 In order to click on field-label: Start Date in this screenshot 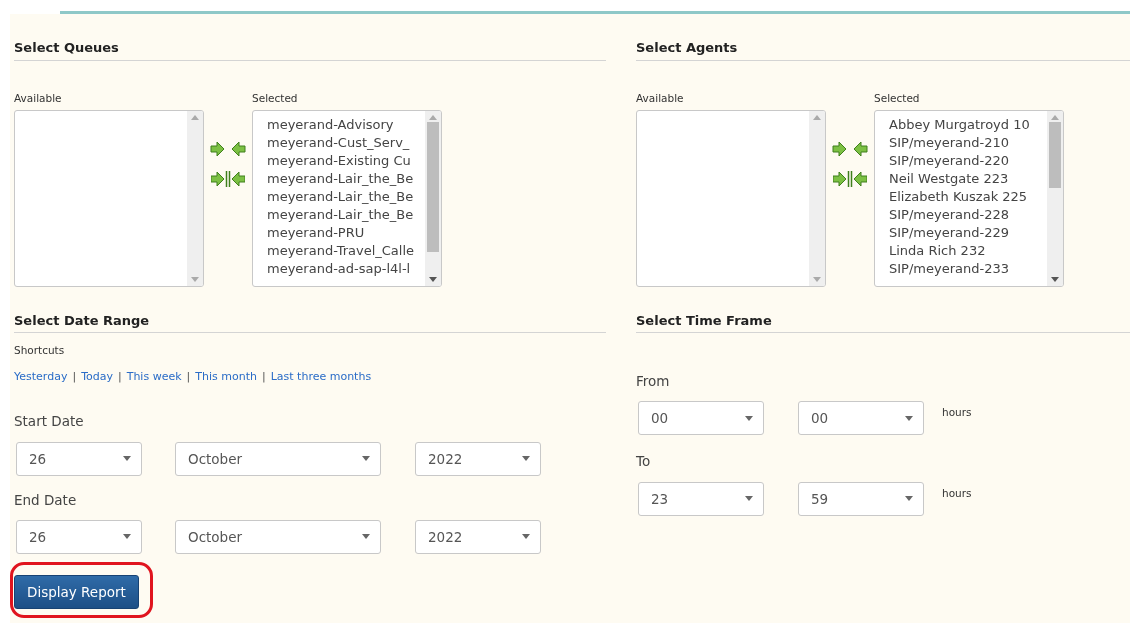, I will do `click(49, 422)`.